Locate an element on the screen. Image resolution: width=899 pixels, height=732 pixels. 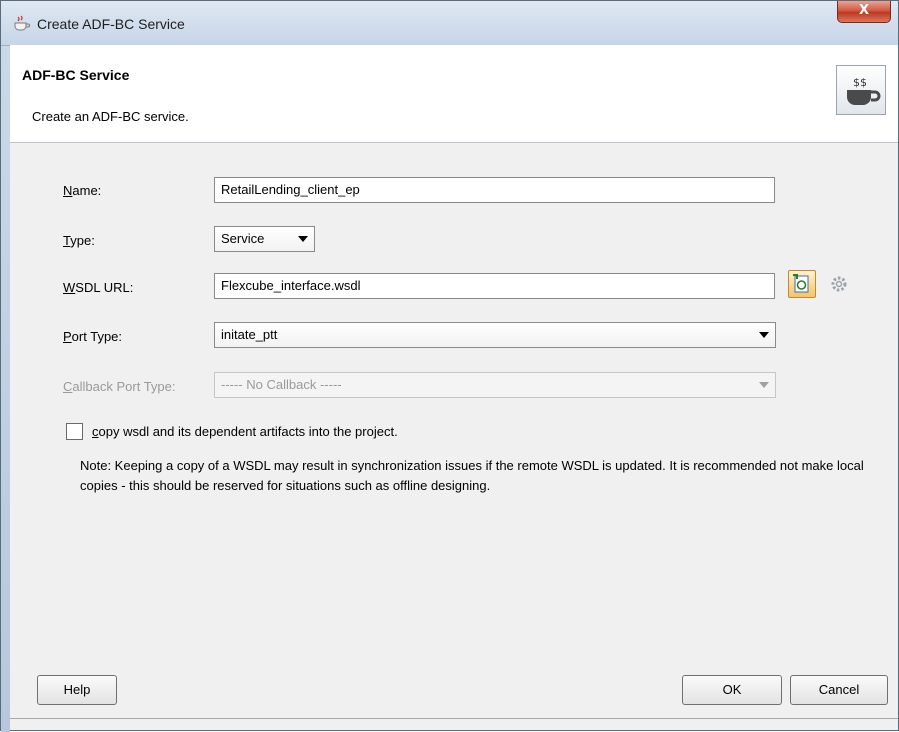
name-label: Name: is located at coordinates (82, 190).